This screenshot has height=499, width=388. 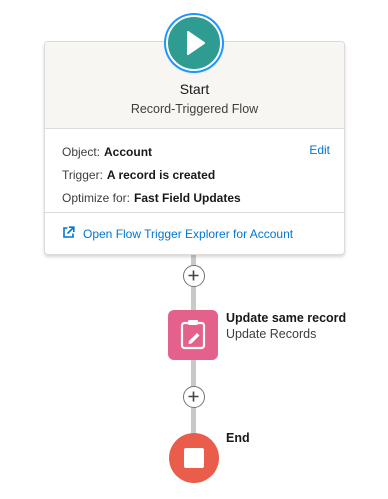 What do you see at coordinates (82, 175) in the screenshot?
I see `trigger-label: Trigger:` at bounding box center [82, 175].